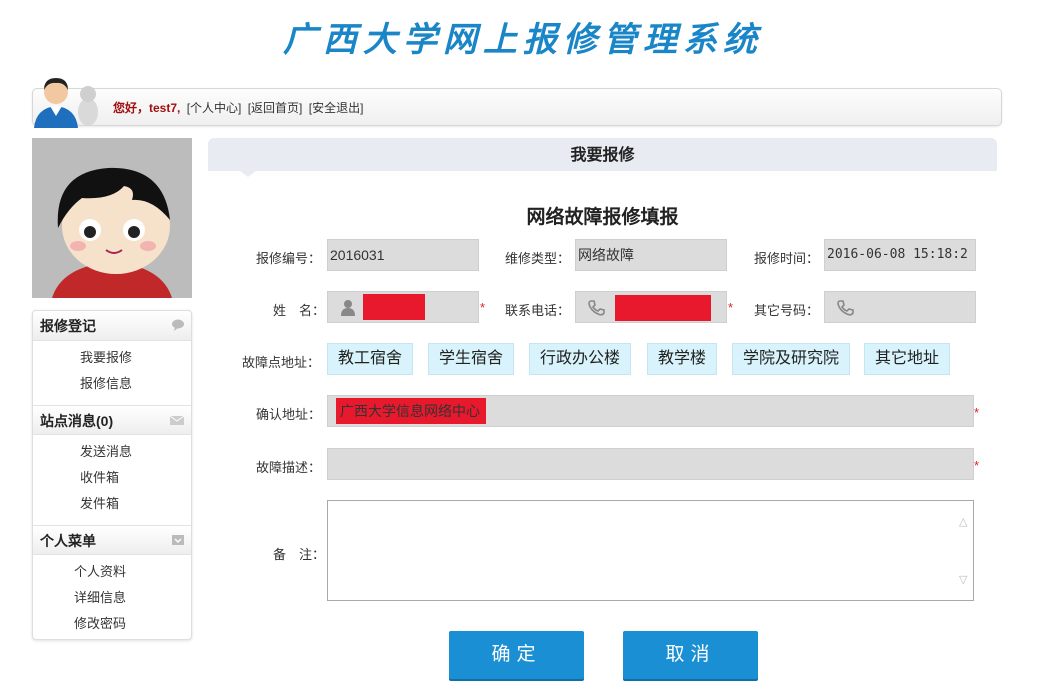 Image resolution: width=1046 pixels, height=682 pixels. What do you see at coordinates (112, 478) in the screenshot?
I see `sidebar-item-inbox: 收件箱` at bounding box center [112, 478].